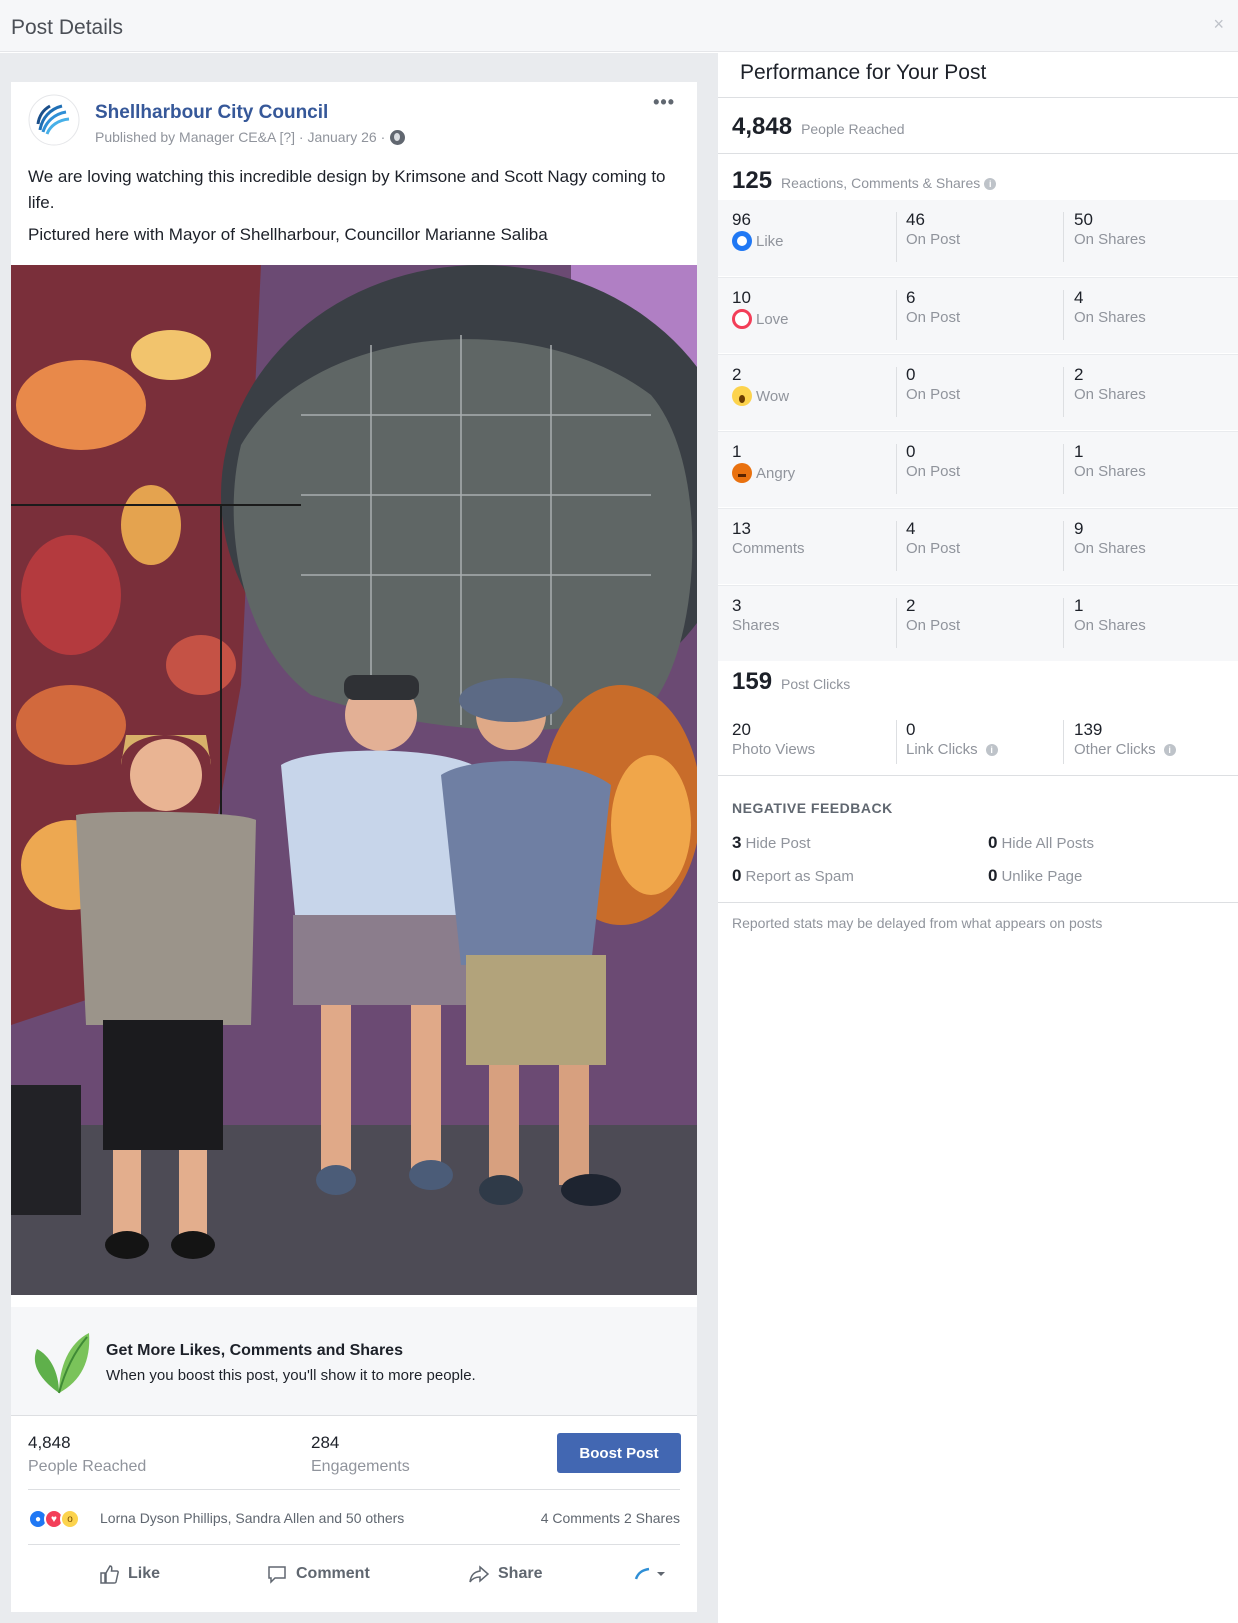  What do you see at coordinates (87, 1466) in the screenshot?
I see `people-reached-label: People Reached` at bounding box center [87, 1466].